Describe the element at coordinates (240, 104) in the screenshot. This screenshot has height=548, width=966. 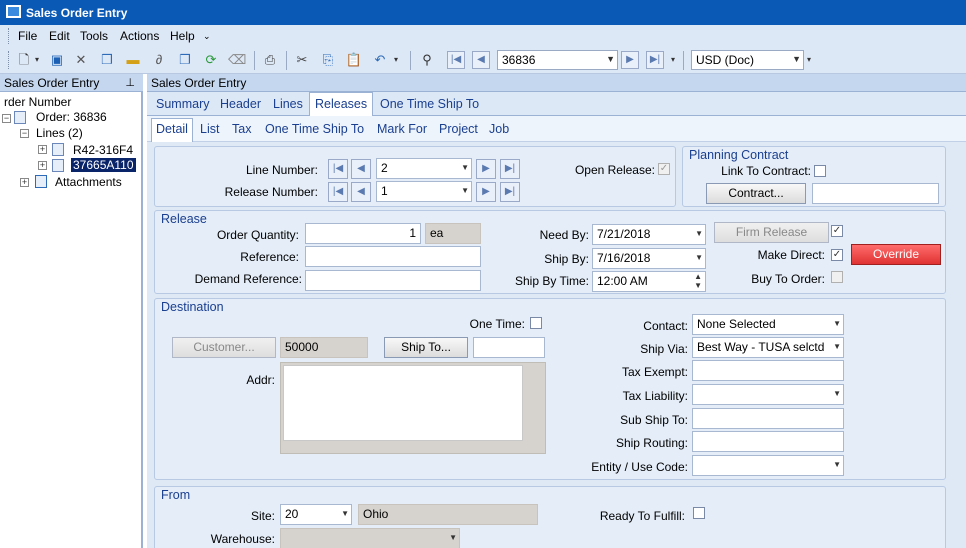
I see `tab-header: Header` at that location.